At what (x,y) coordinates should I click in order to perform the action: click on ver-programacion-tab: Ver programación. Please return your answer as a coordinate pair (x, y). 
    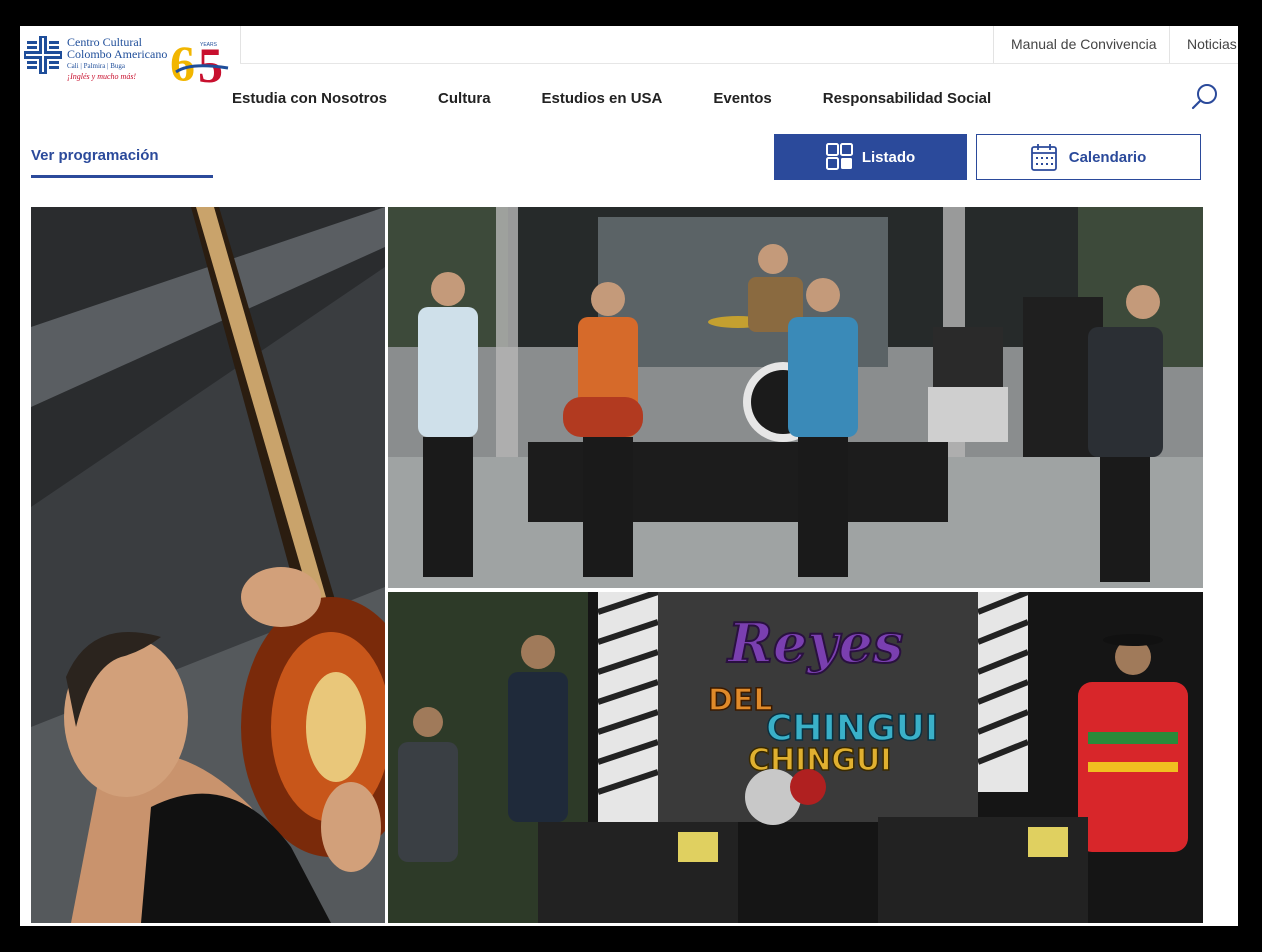
    Looking at the image, I should click on (122, 162).